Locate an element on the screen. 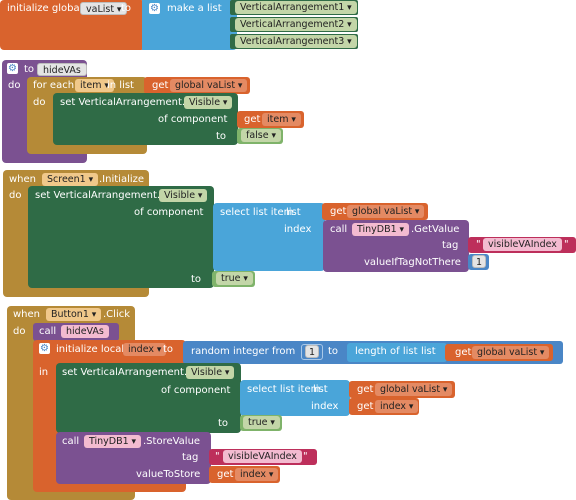 The height and width of the screenshot is (500, 576). false-dropdown: false is located at coordinates (261, 135).